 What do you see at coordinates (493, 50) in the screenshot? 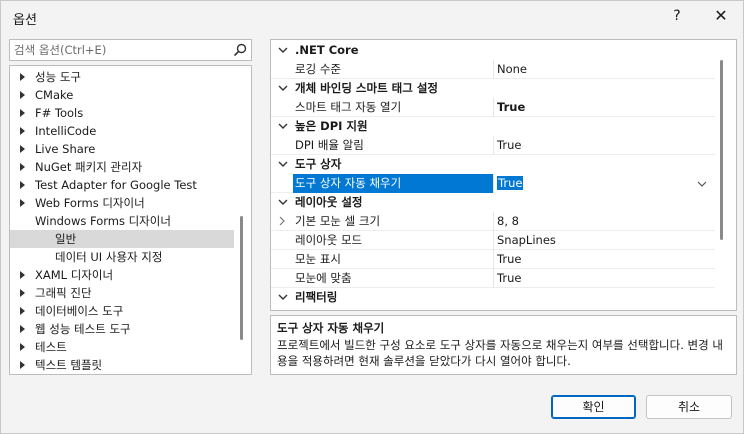
I see `grid-category: .NET Core` at bounding box center [493, 50].